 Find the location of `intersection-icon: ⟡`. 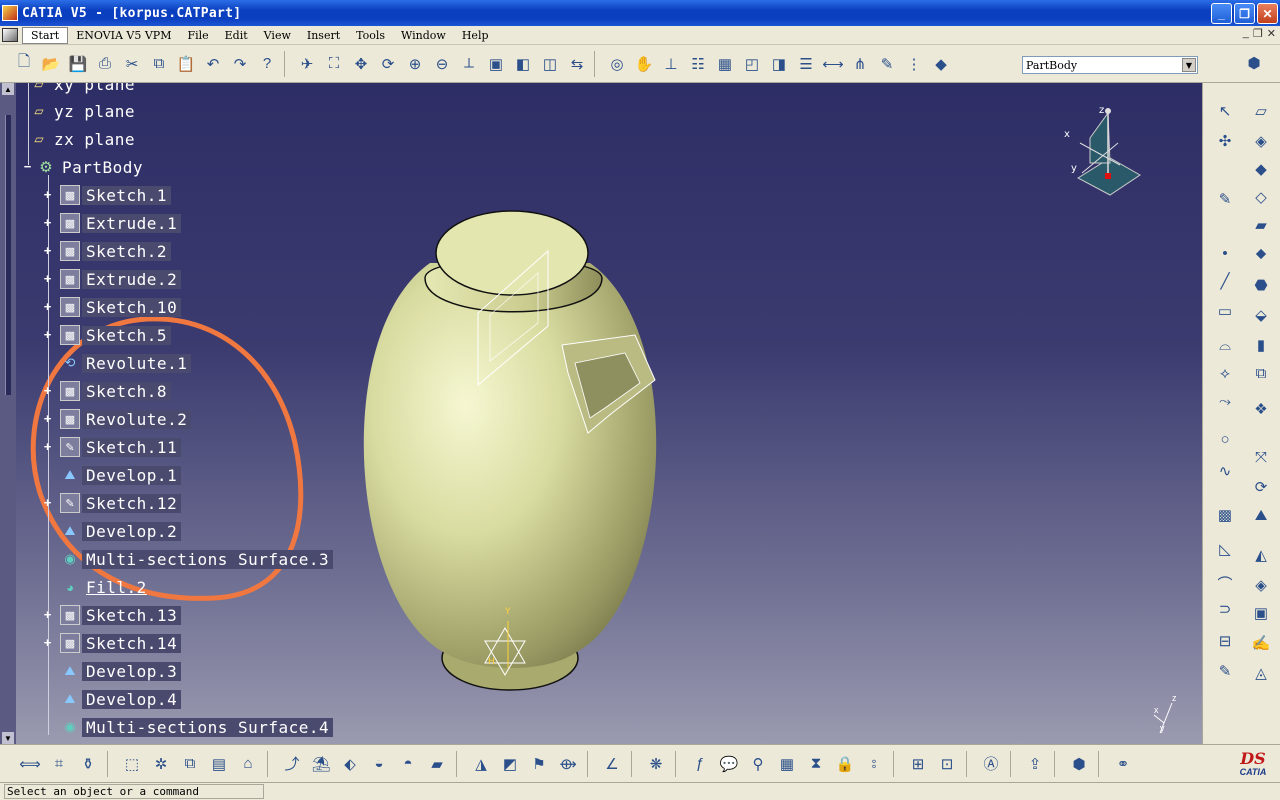

intersection-icon: ⟡ is located at coordinates (1225, 373).